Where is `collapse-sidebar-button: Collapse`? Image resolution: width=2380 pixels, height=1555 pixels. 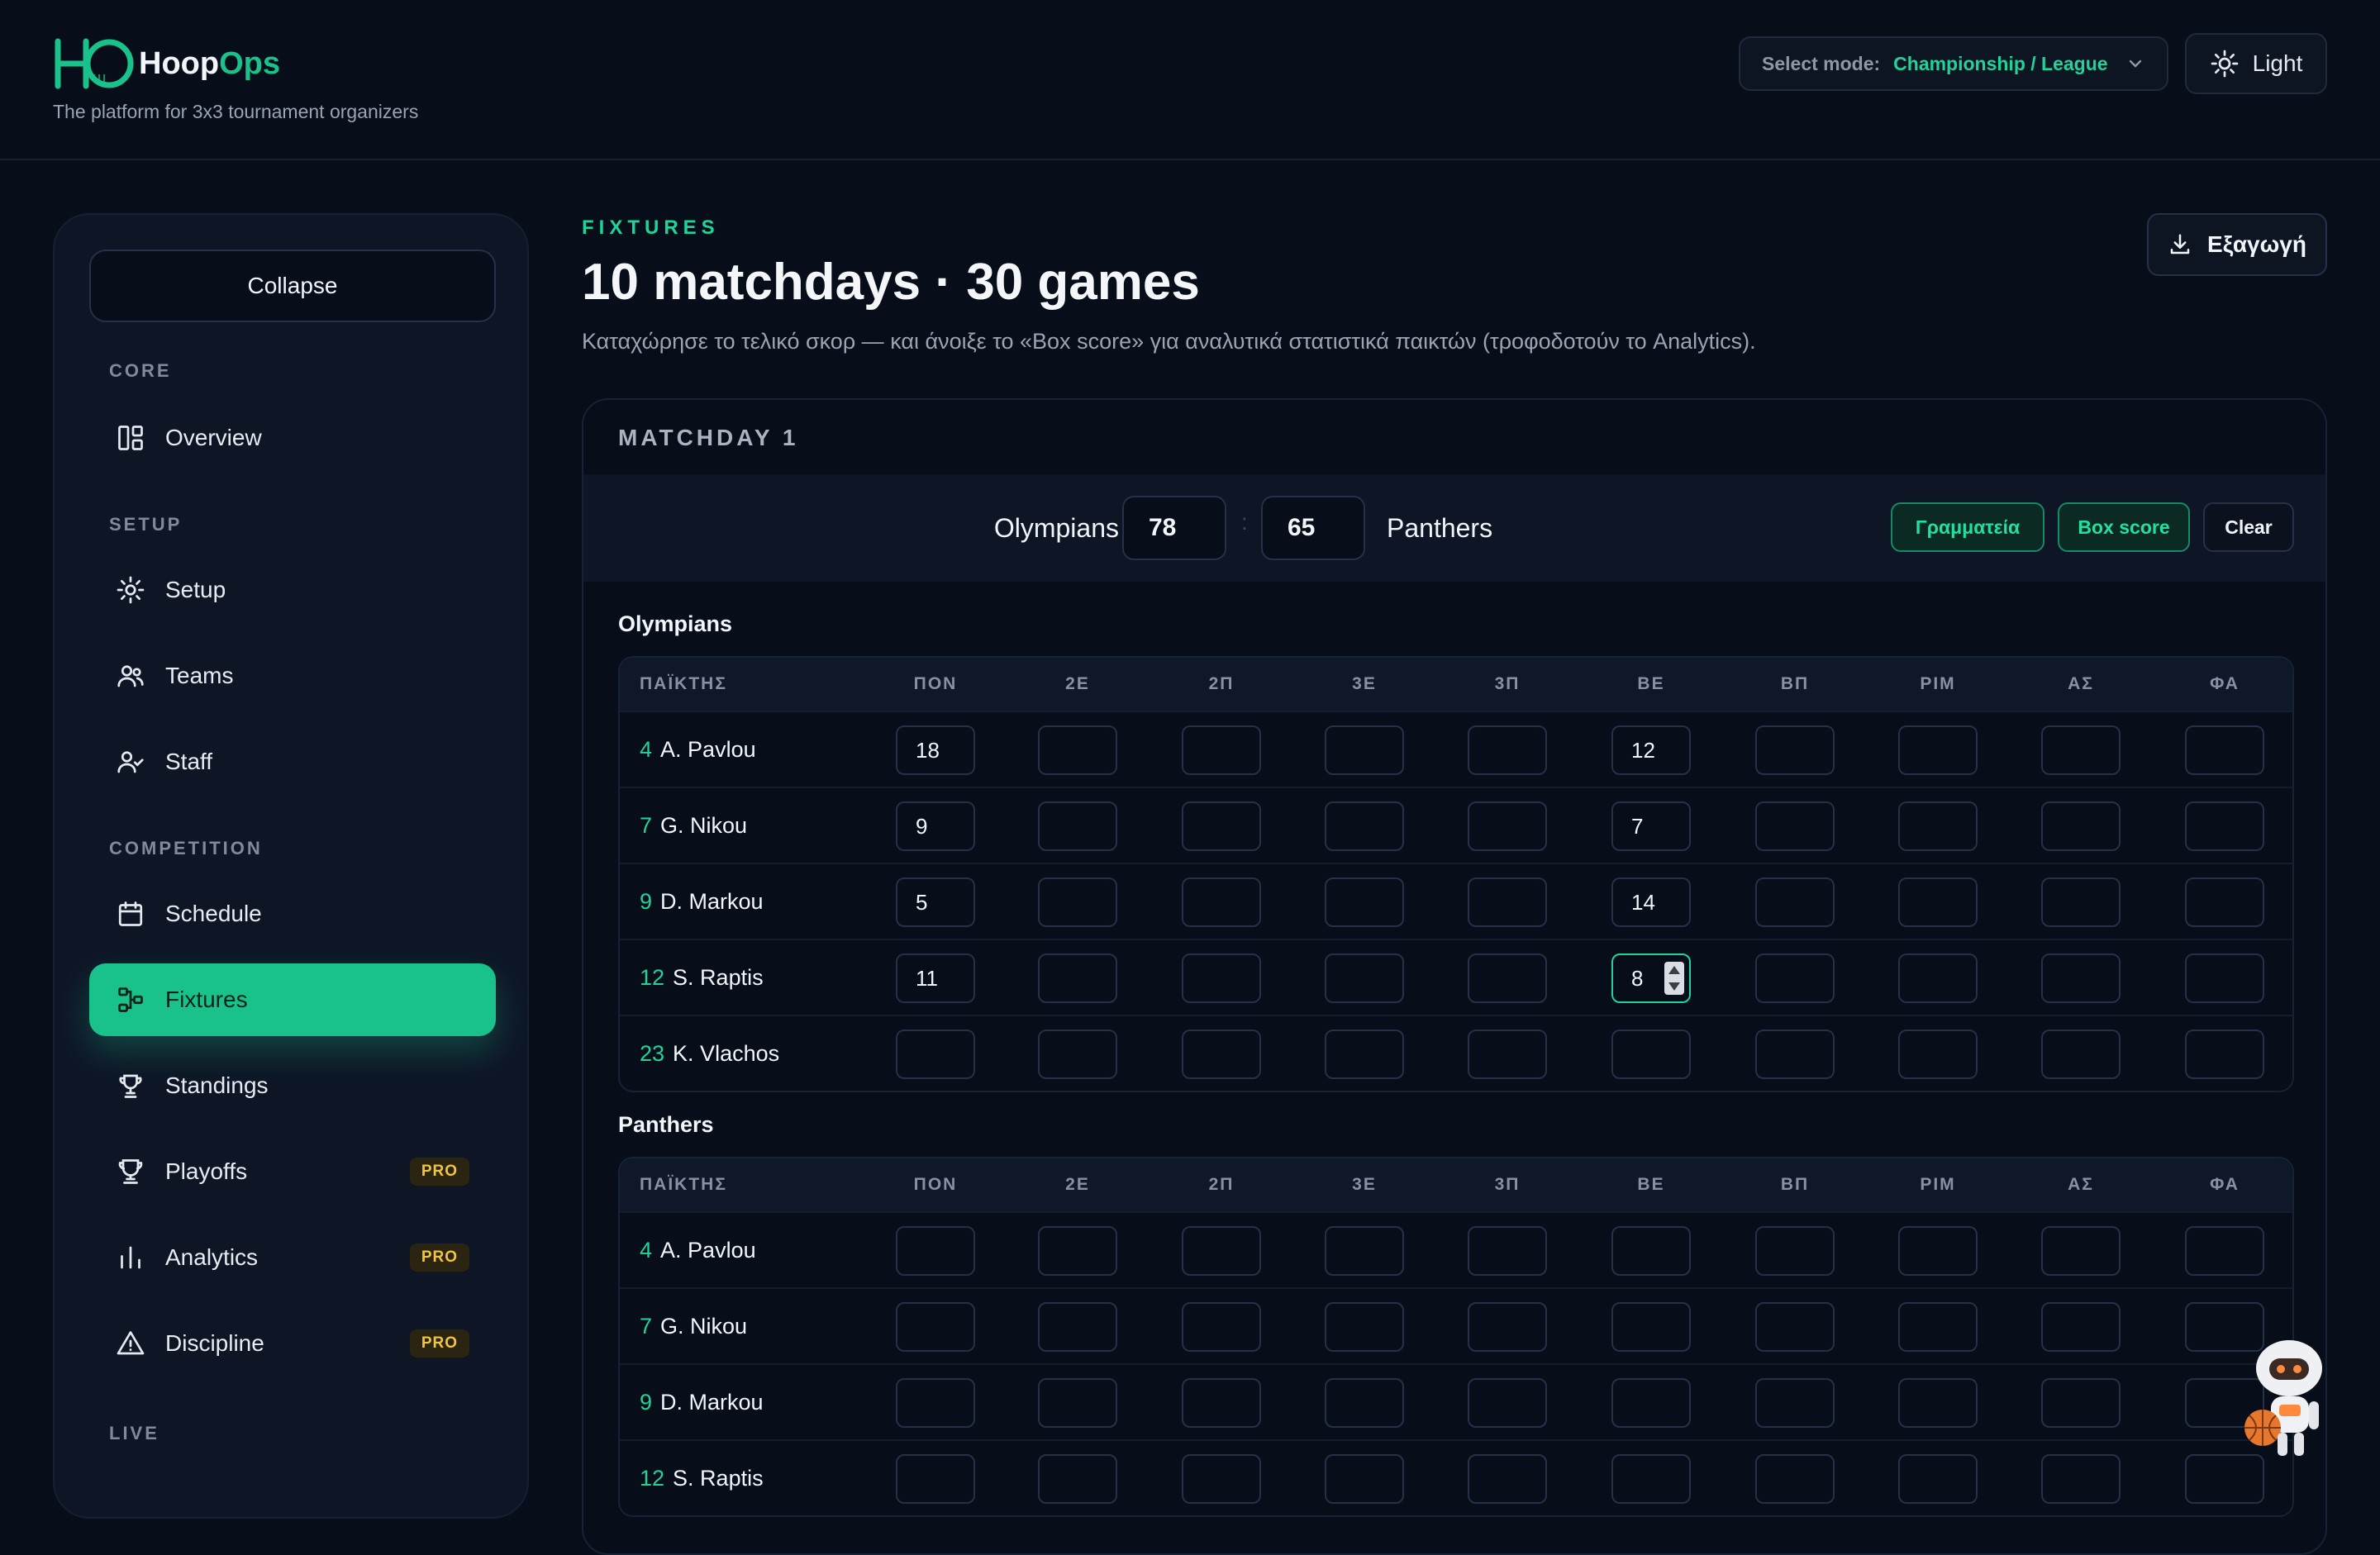 collapse-sidebar-button: Collapse is located at coordinates (292, 286).